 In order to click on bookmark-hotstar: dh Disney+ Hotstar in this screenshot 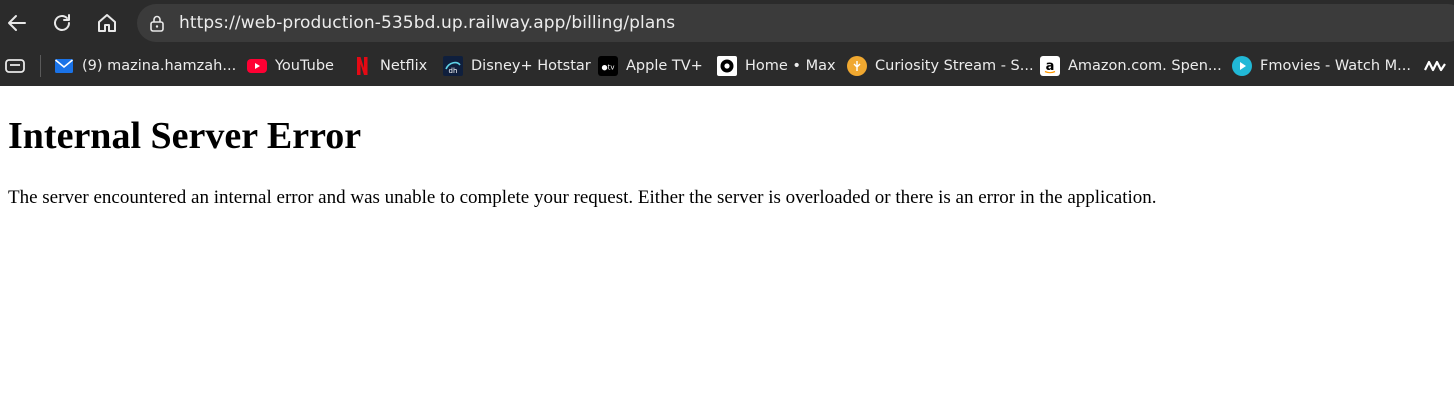, I will do `click(517, 66)`.